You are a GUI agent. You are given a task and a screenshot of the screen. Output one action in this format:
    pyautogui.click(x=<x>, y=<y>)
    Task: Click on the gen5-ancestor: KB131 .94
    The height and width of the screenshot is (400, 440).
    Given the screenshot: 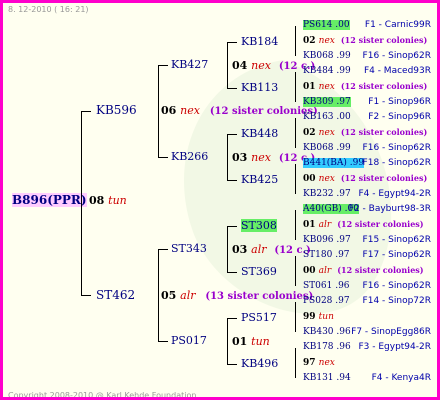 What is the action you would take?
    pyautogui.click(x=327, y=378)
    